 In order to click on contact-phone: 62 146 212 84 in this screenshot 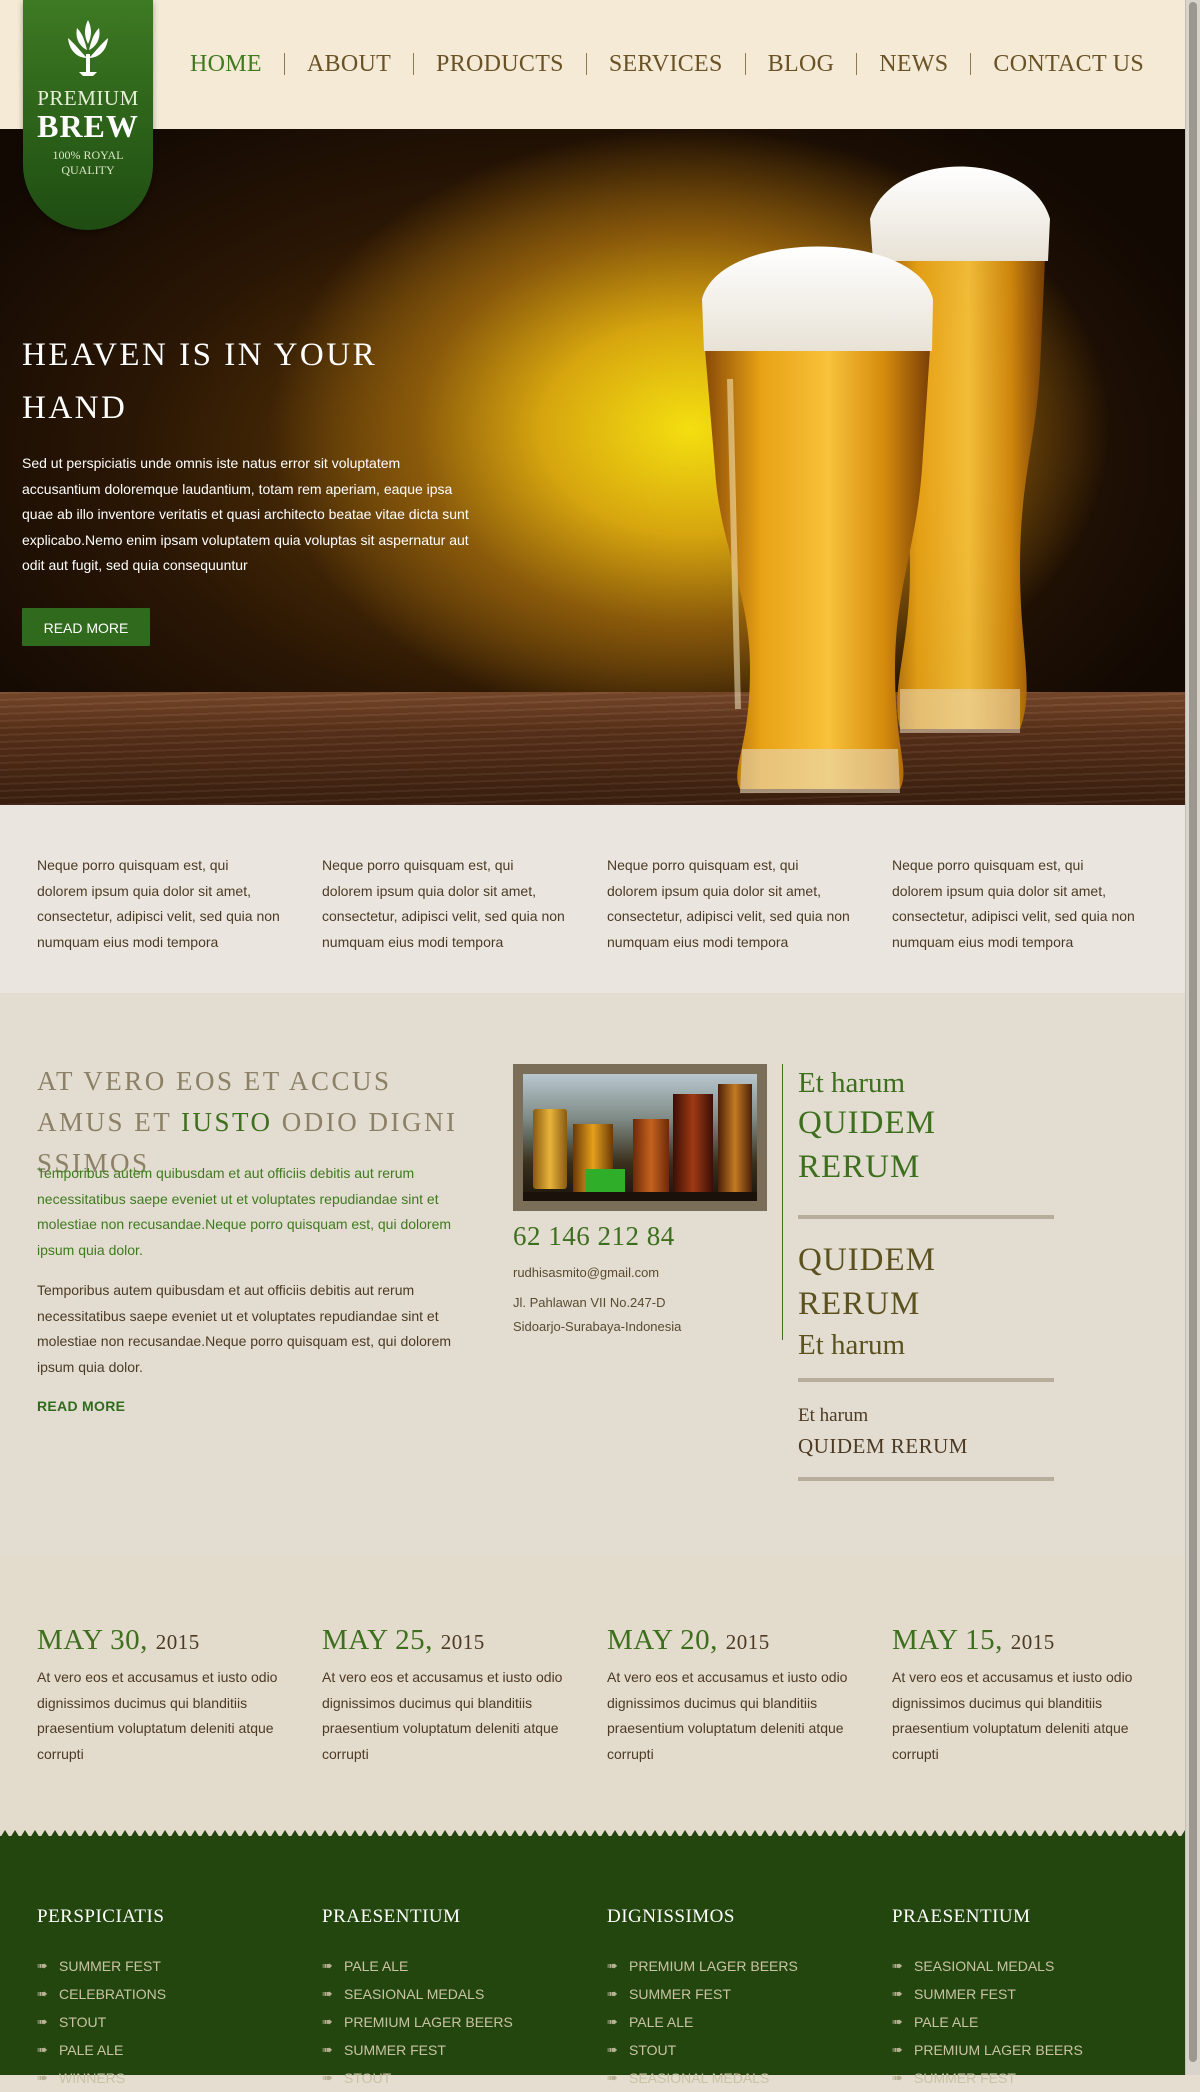, I will do `click(594, 1236)`.